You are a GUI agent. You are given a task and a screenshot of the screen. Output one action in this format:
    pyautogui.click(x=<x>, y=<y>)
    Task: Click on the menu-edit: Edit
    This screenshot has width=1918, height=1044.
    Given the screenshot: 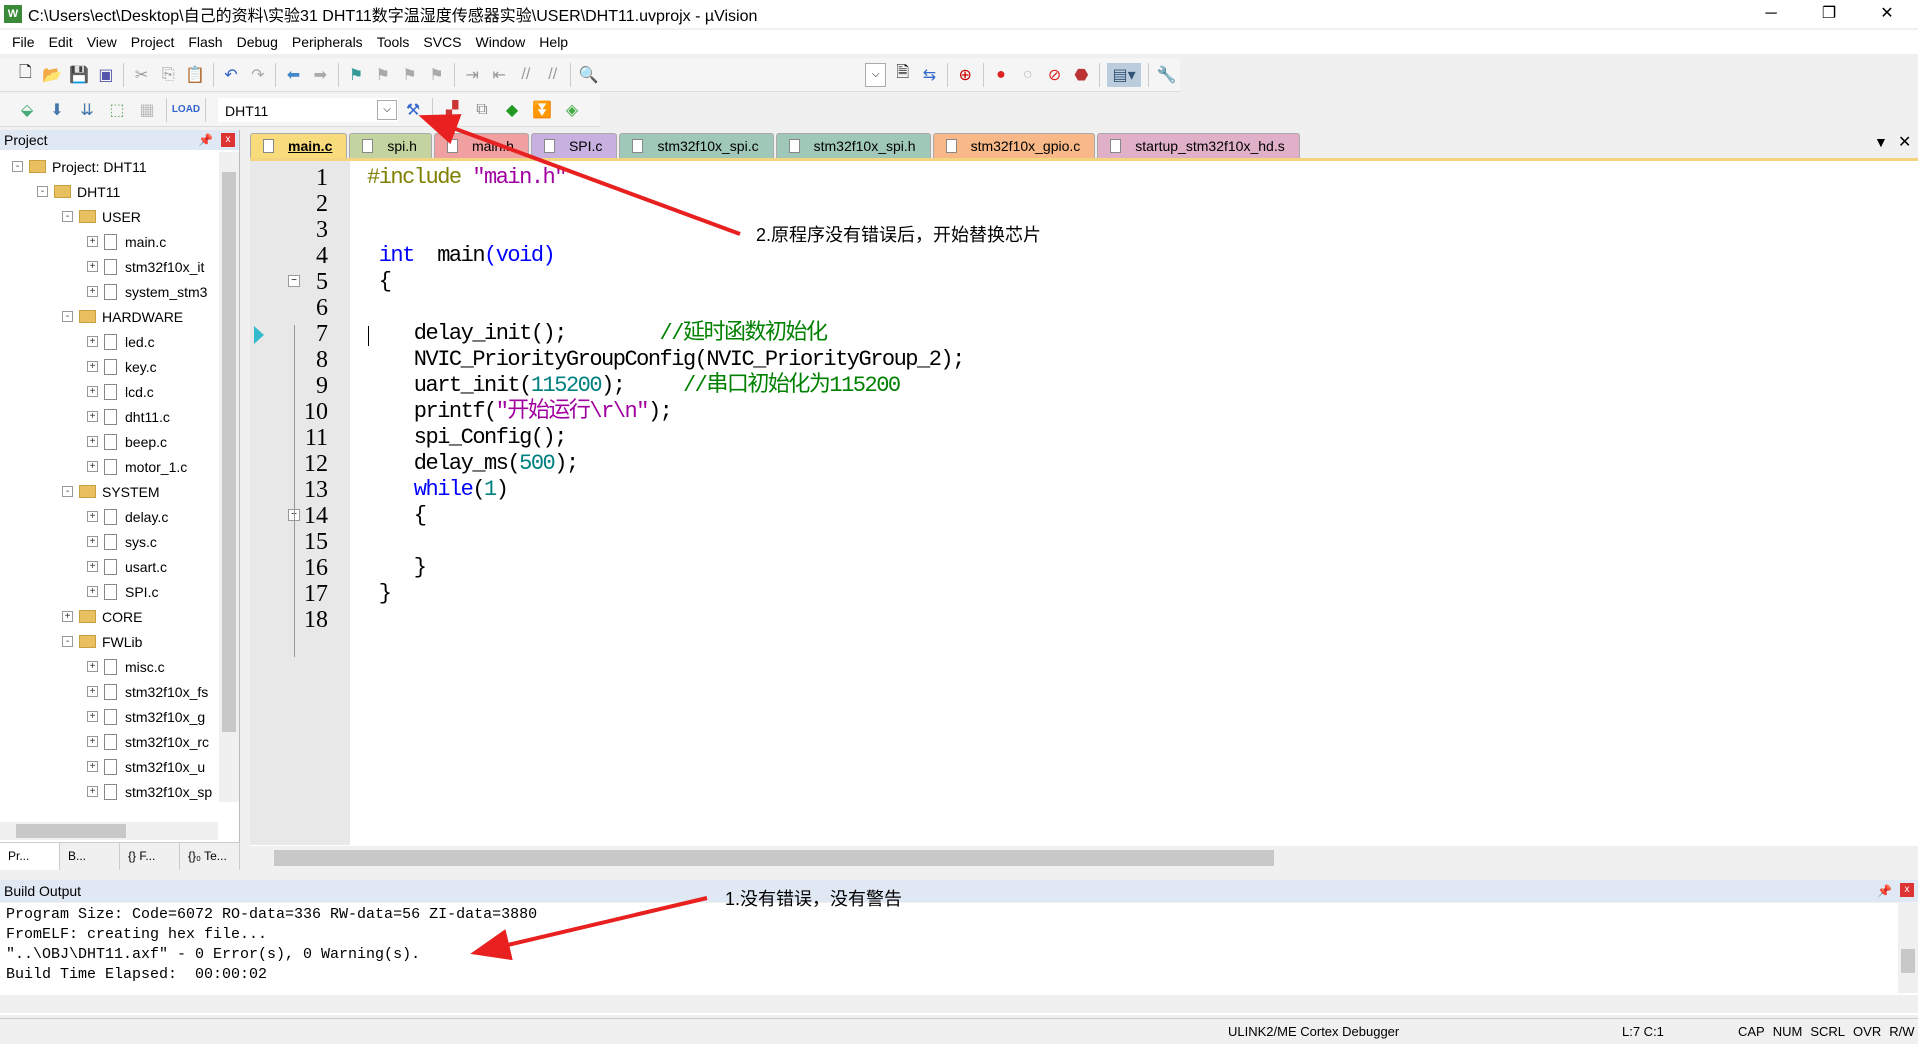 What is the action you would take?
    pyautogui.click(x=64, y=42)
    